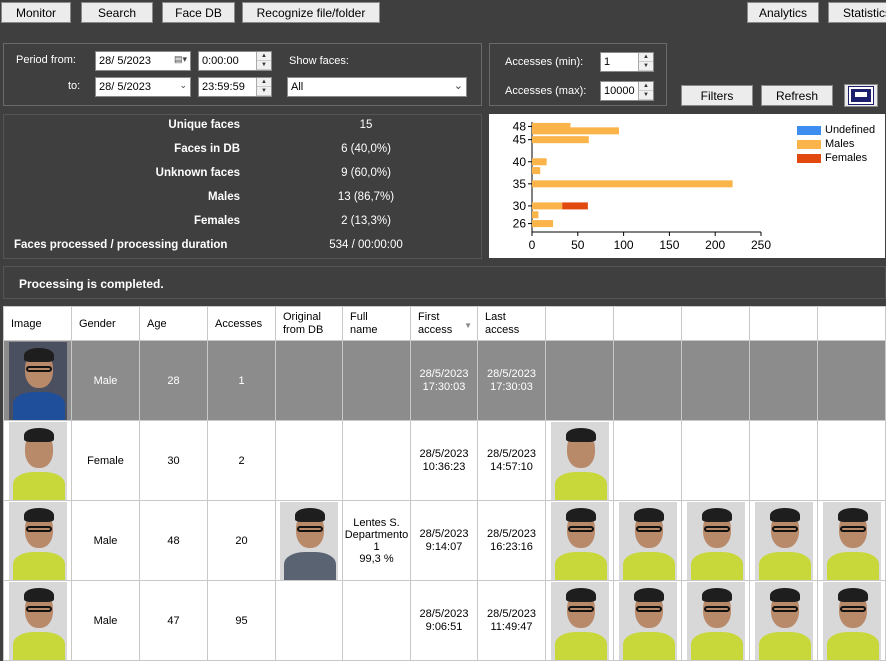 This screenshot has height=661, width=886. Describe the element at coordinates (143, 87) in the screenshot. I see `to-date-picker: 28/ 5/2023 ⌄` at that location.